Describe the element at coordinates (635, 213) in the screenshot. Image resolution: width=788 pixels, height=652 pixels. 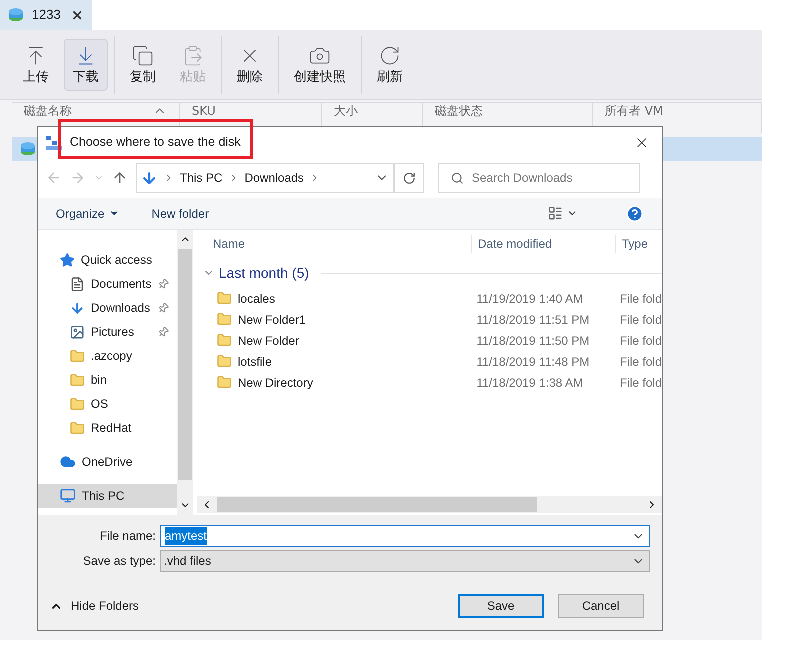
I see `help-icon` at that location.